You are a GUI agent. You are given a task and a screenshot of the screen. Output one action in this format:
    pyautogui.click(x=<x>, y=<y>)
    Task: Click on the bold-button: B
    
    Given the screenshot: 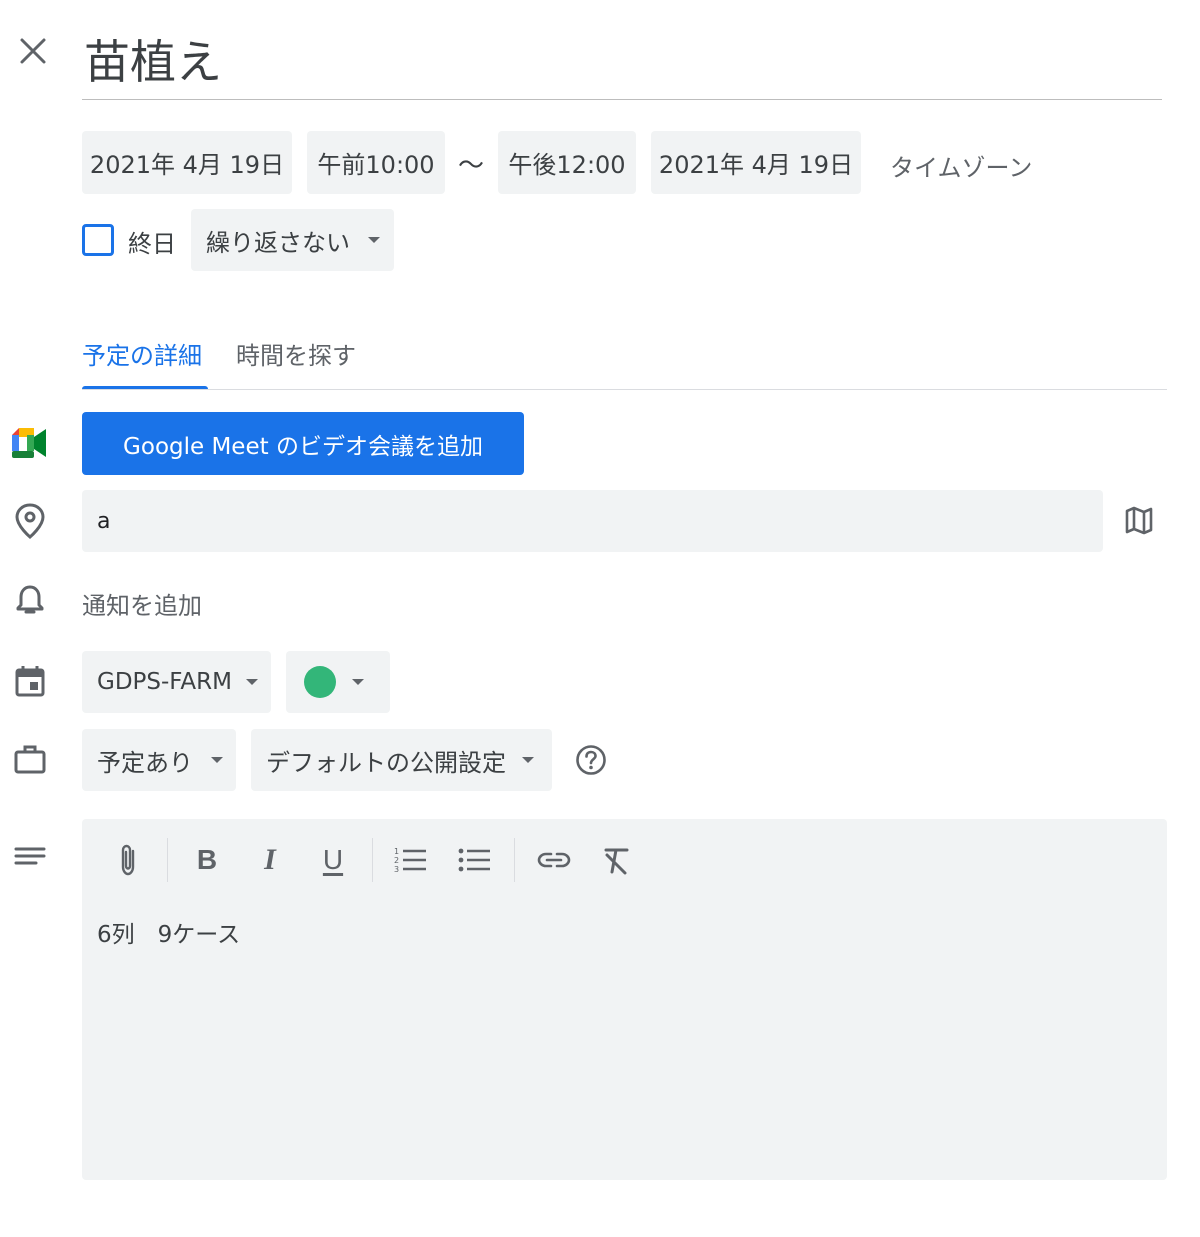 What is the action you would take?
    pyautogui.click(x=207, y=860)
    